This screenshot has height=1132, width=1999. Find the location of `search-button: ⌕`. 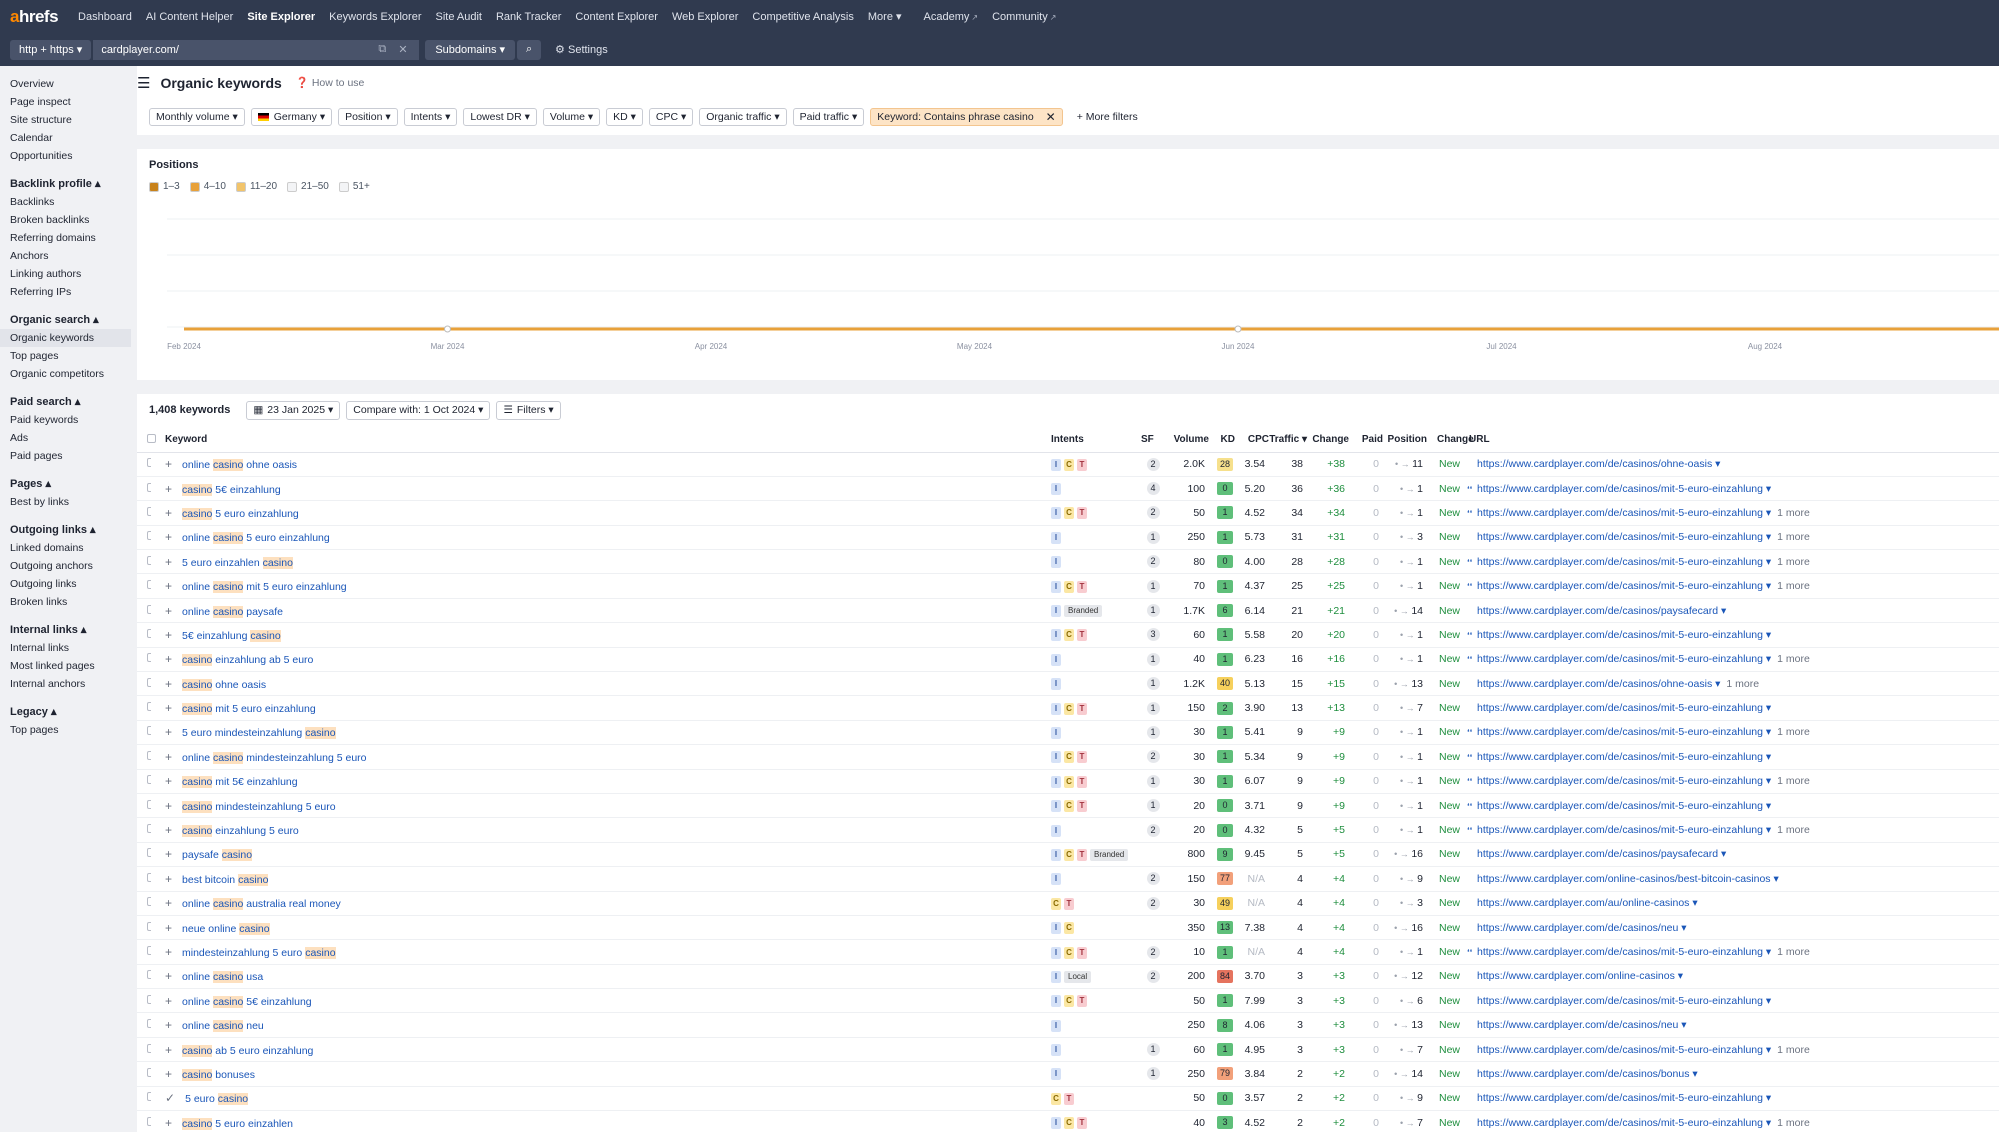

search-button: ⌕ is located at coordinates (529, 49).